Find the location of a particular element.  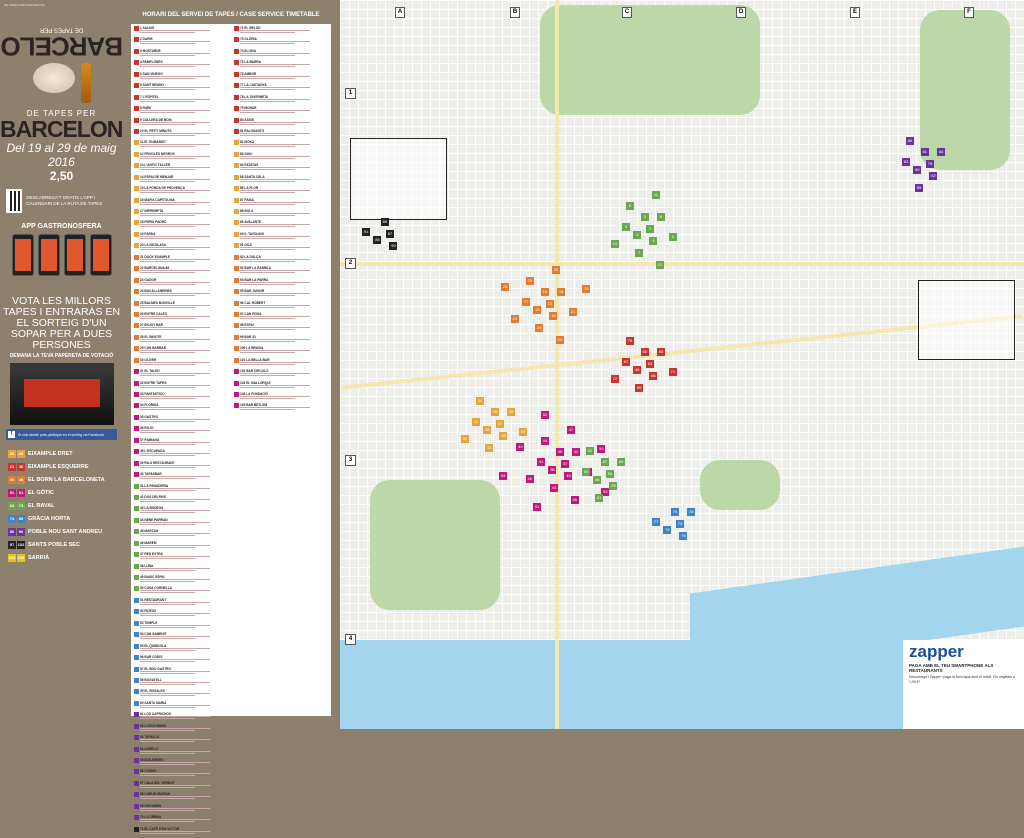

venue-marker: 57 is located at coordinates (604, 462).